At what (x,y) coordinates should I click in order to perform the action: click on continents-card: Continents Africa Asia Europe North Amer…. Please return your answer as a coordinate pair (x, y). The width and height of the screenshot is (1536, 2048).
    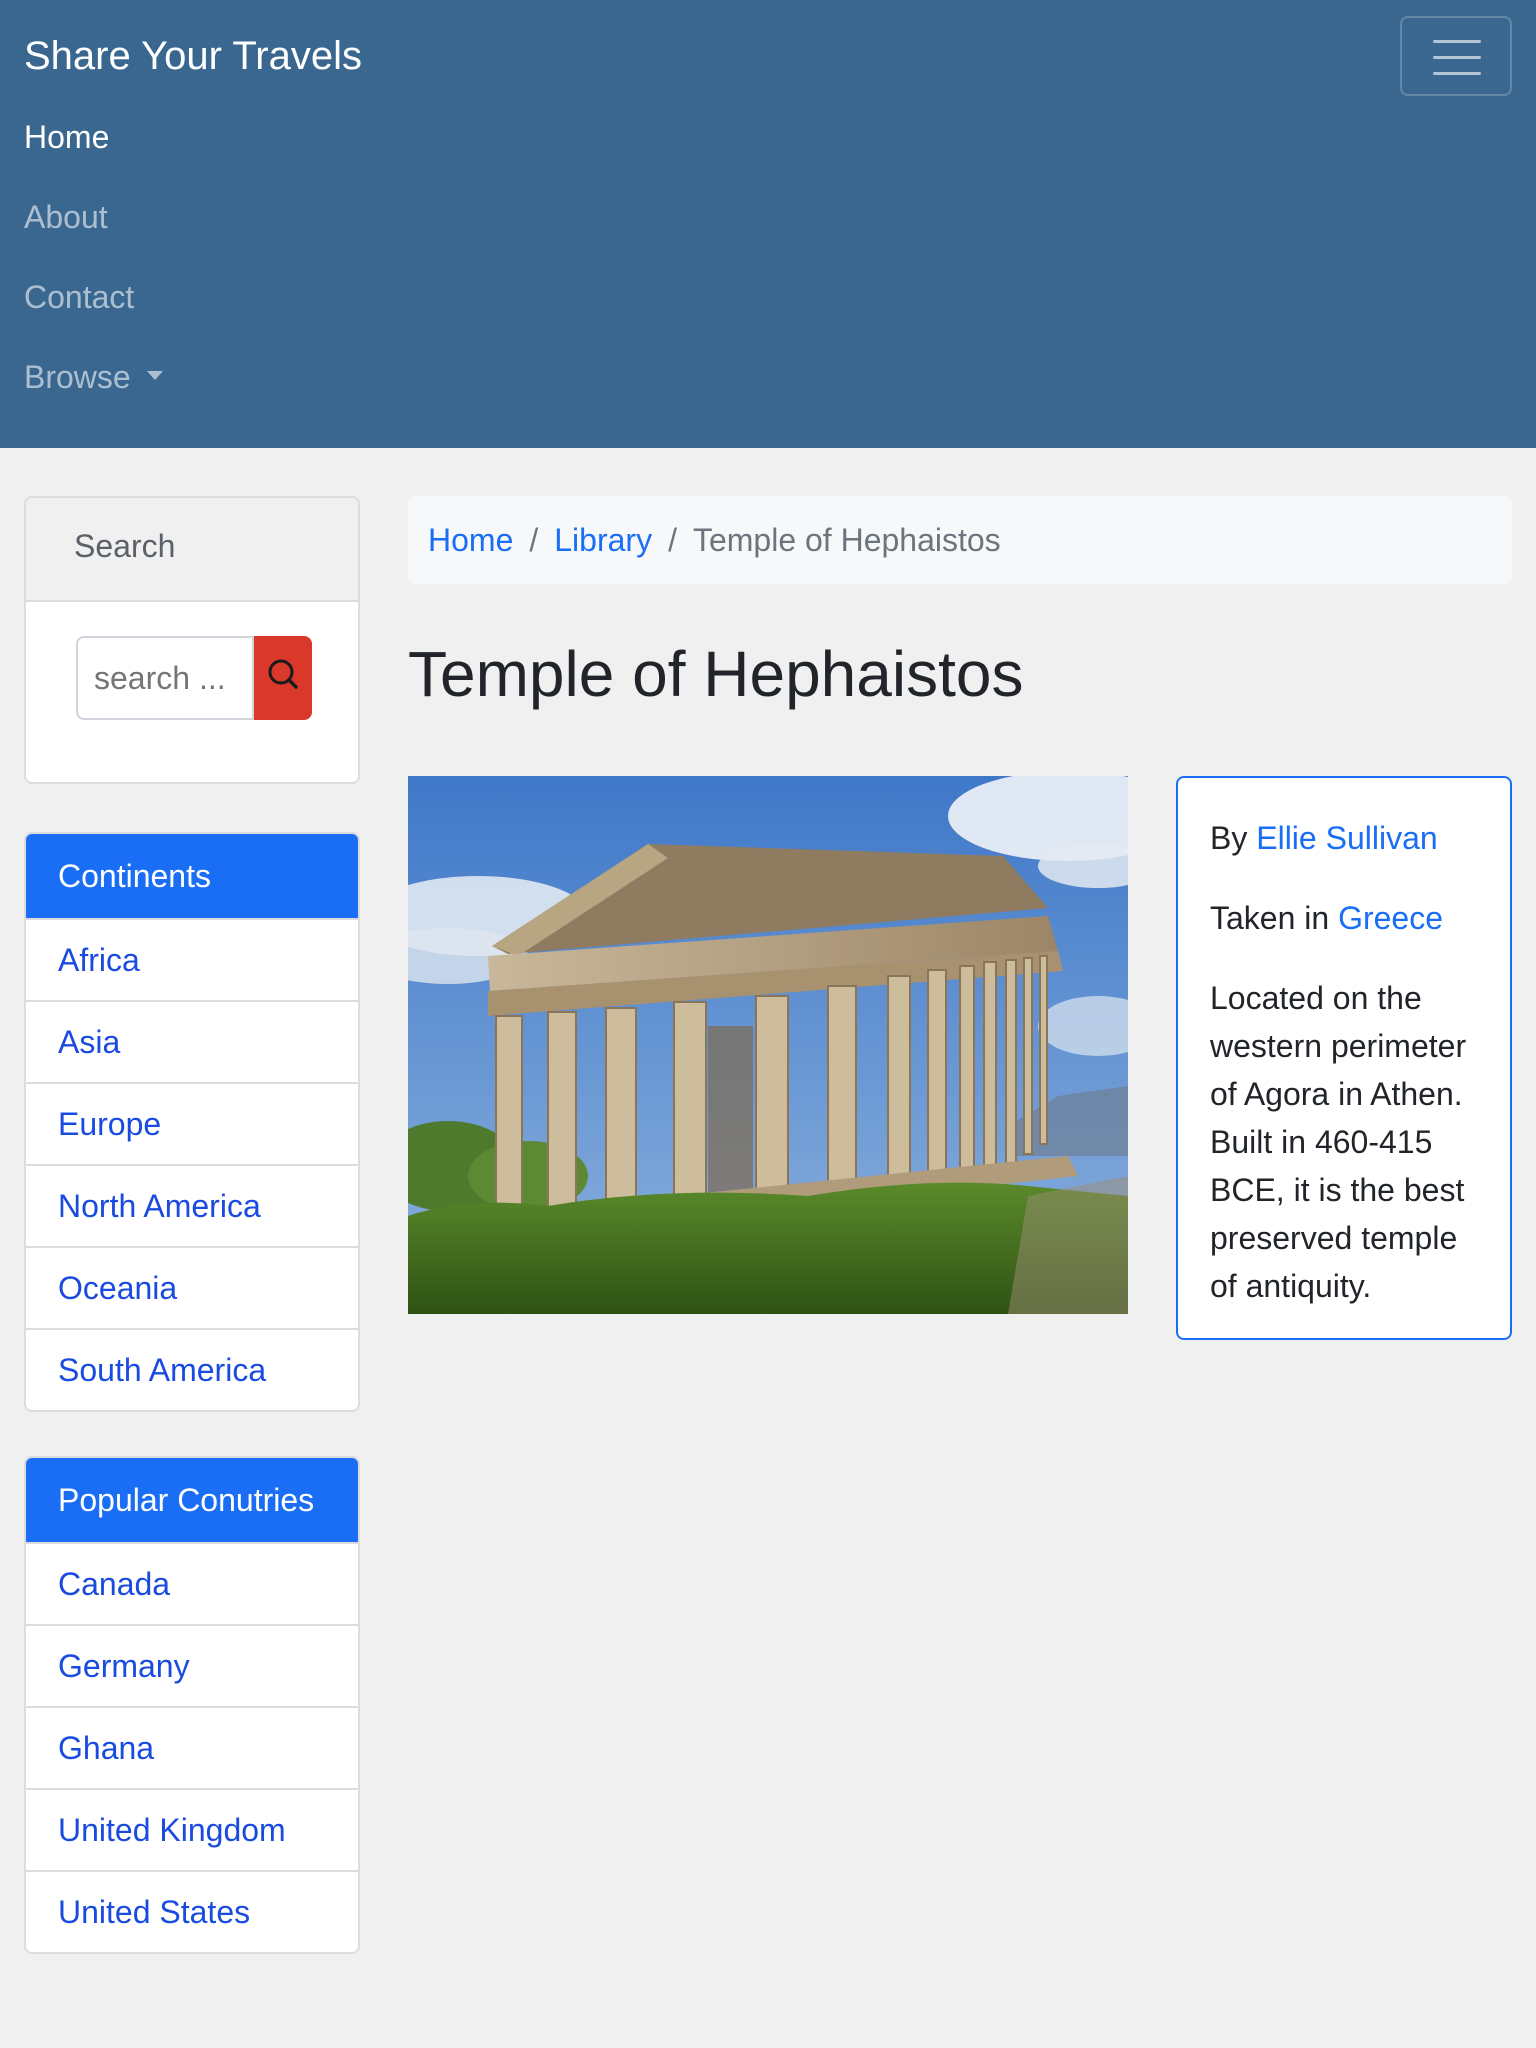
    Looking at the image, I should click on (192, 1122).